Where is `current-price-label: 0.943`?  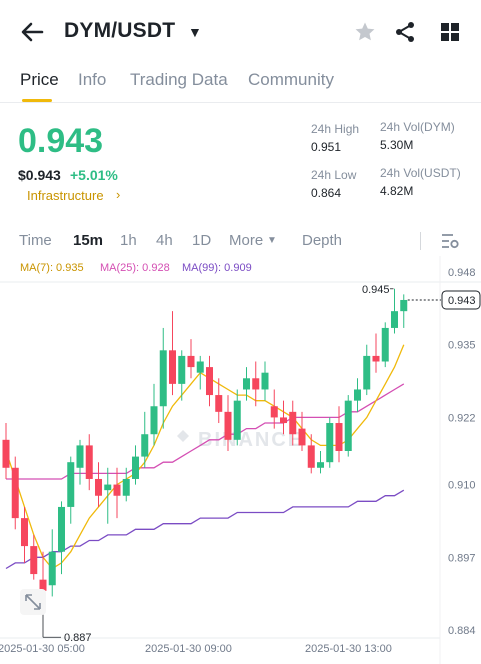
current-price-label: 0.943 is located at coordinates (462, 301).